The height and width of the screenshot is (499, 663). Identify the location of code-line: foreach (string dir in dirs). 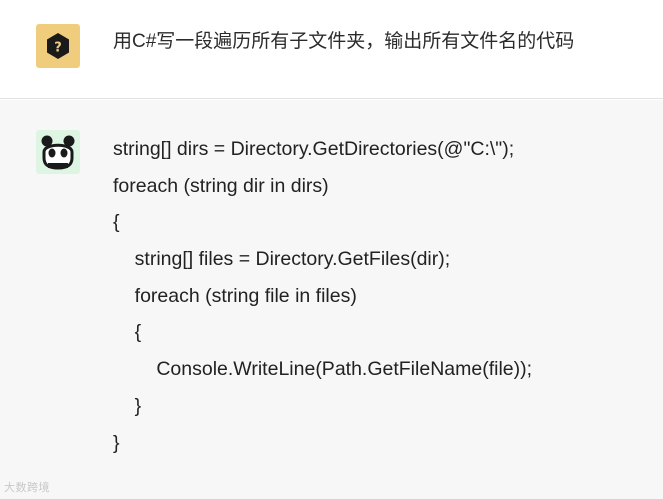
(221, 185).